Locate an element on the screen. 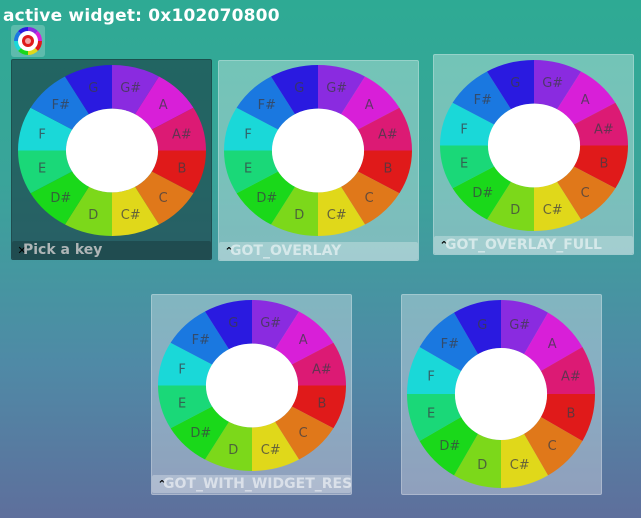  panel-label: GOT_OVERLAY_FULL is located at coordinates (523, 245).